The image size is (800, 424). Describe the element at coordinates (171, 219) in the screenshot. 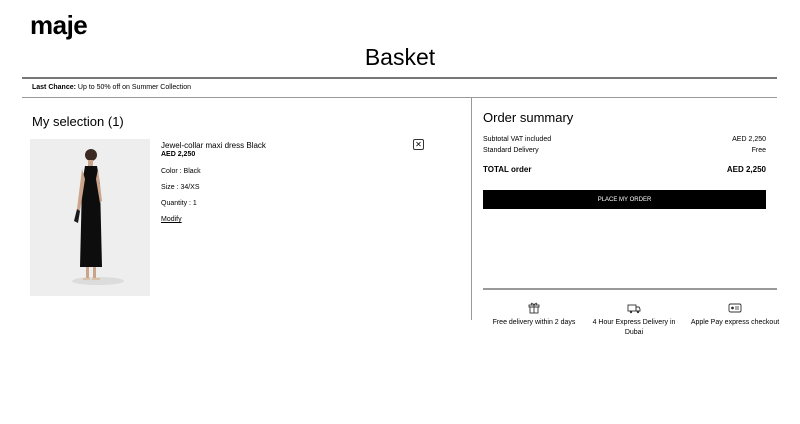

I see `modify-link: Modify` at that location.